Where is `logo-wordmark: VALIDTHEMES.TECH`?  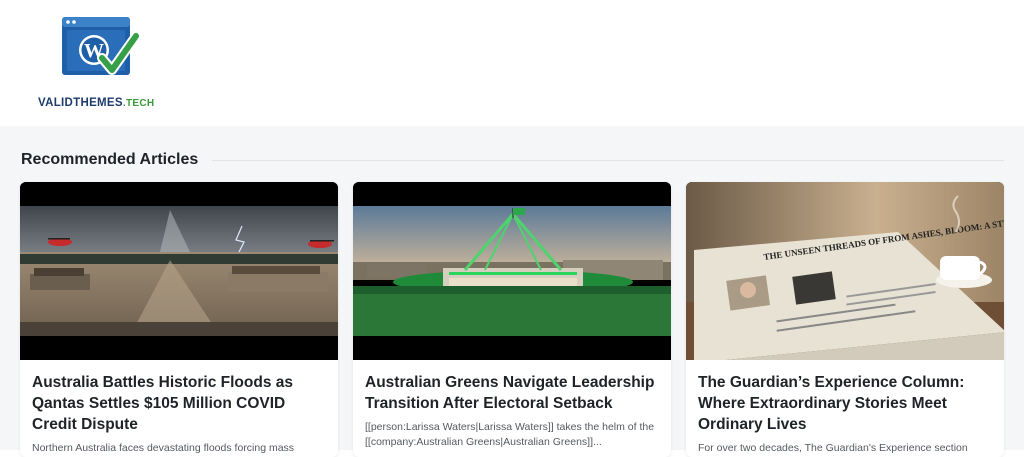
logo-wordmark: VALIDTHEMES.TECH is located at coordinates (96, 103).